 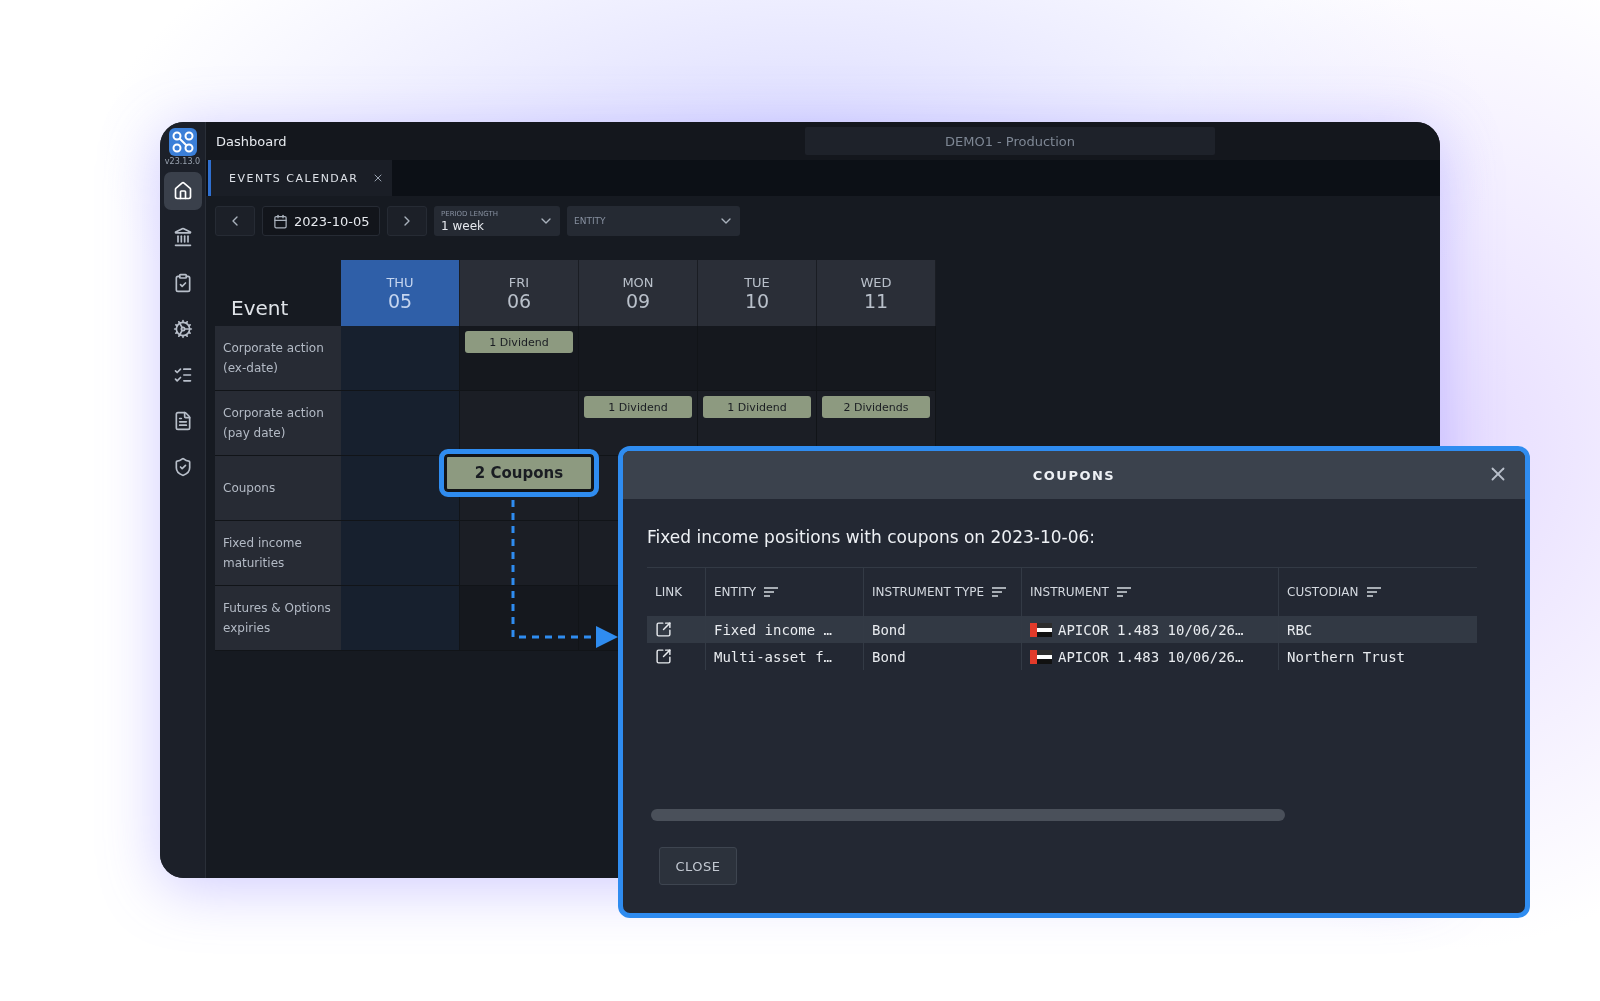 What do you see at coordinates (277, 618) in the screenshot?
I see `event-type-label: Futures & Options expiries` at bounding box center [277, 618].